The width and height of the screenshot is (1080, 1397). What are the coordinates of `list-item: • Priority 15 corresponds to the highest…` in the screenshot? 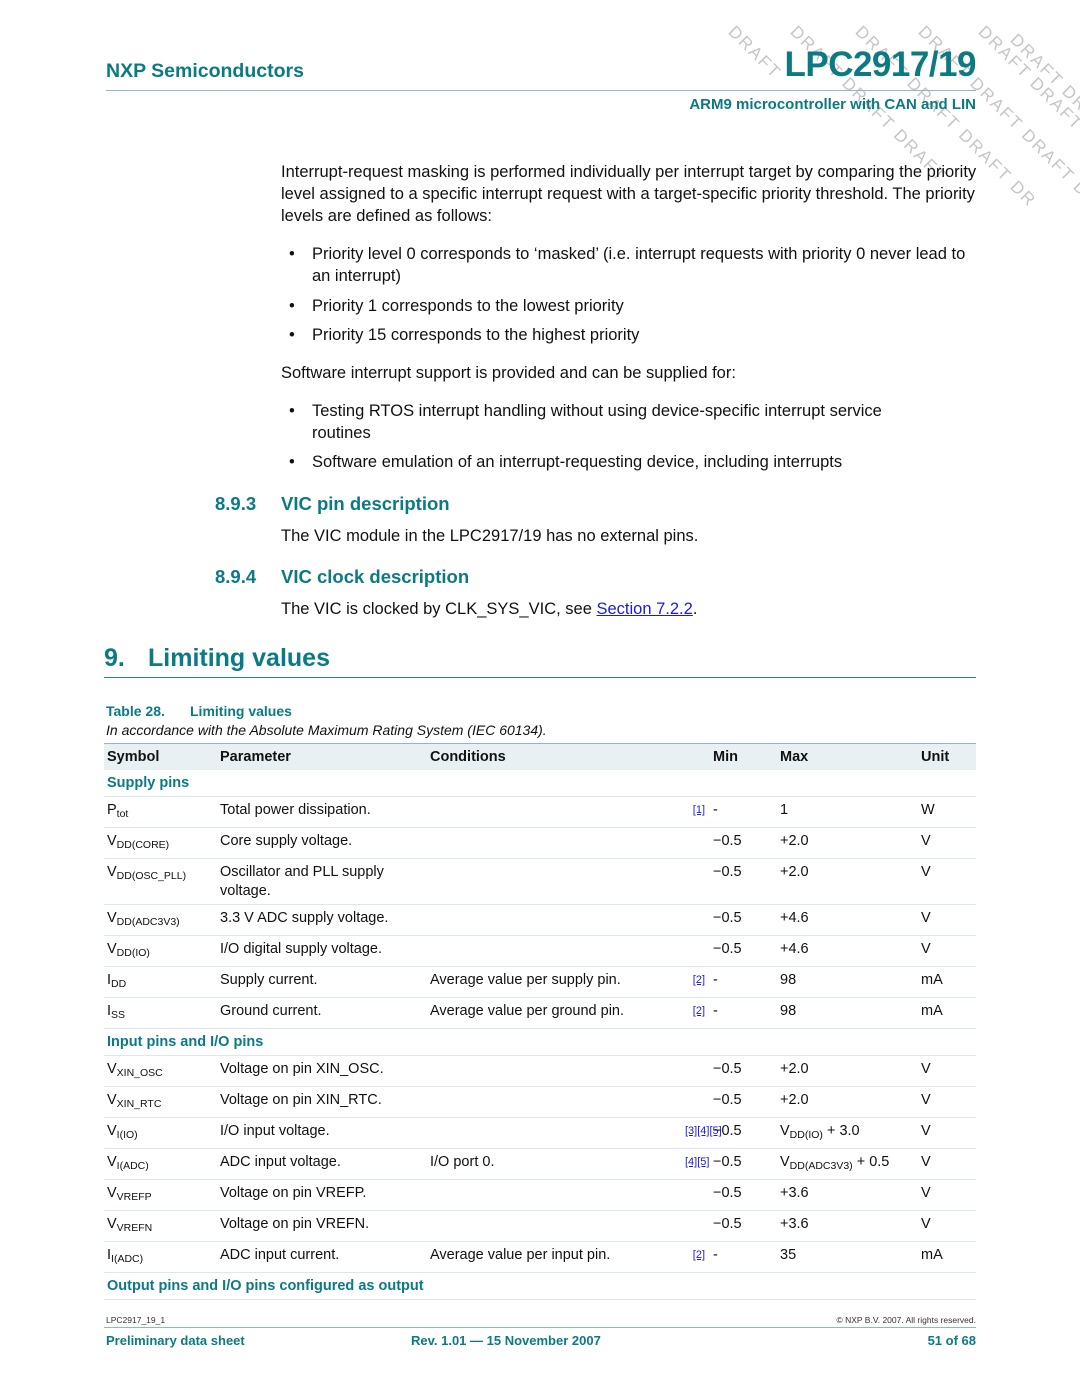 It's located at (631, 335).